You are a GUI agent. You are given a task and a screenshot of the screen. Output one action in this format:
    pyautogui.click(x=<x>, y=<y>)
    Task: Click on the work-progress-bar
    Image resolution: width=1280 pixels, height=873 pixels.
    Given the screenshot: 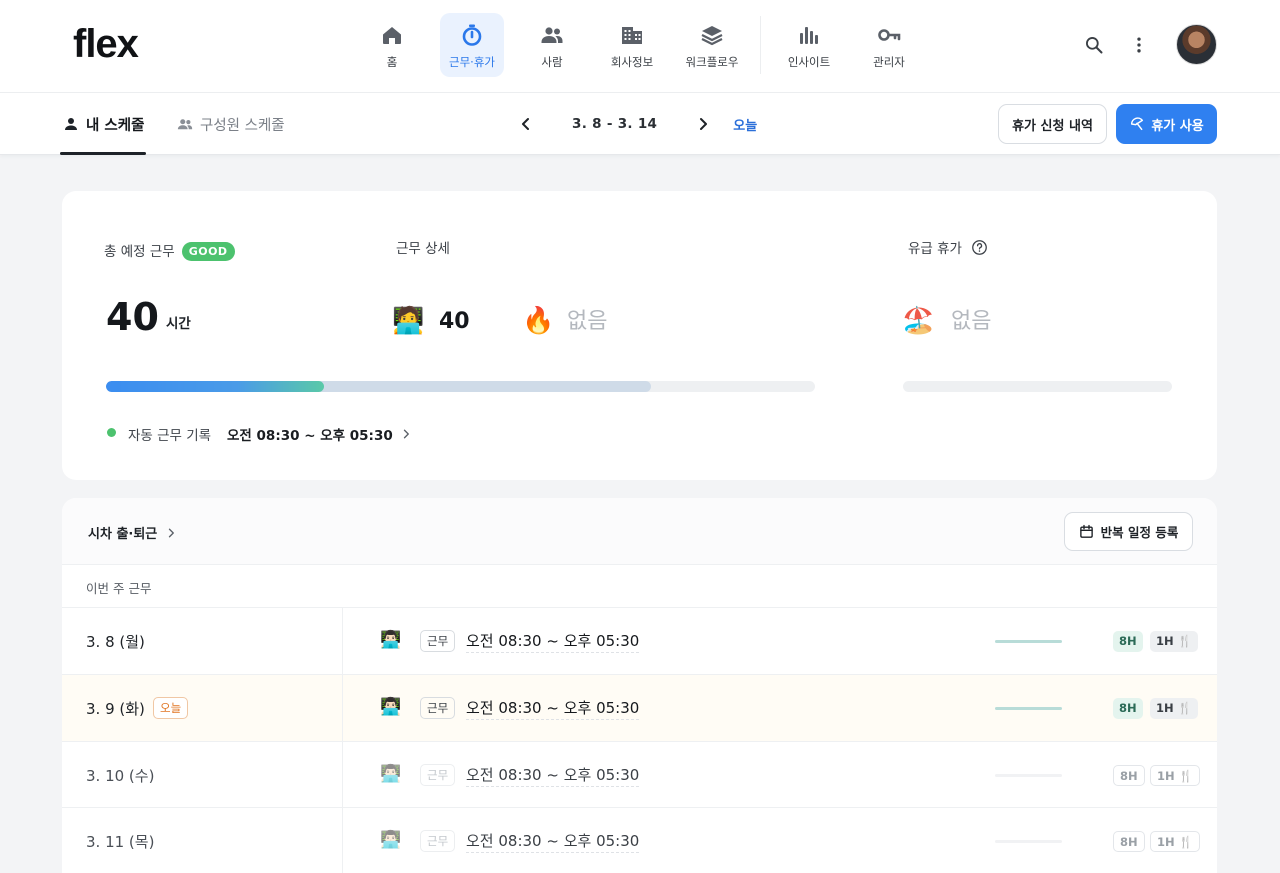 What is the action you would take?
    pyautogui.click(x=460, y=386)
    